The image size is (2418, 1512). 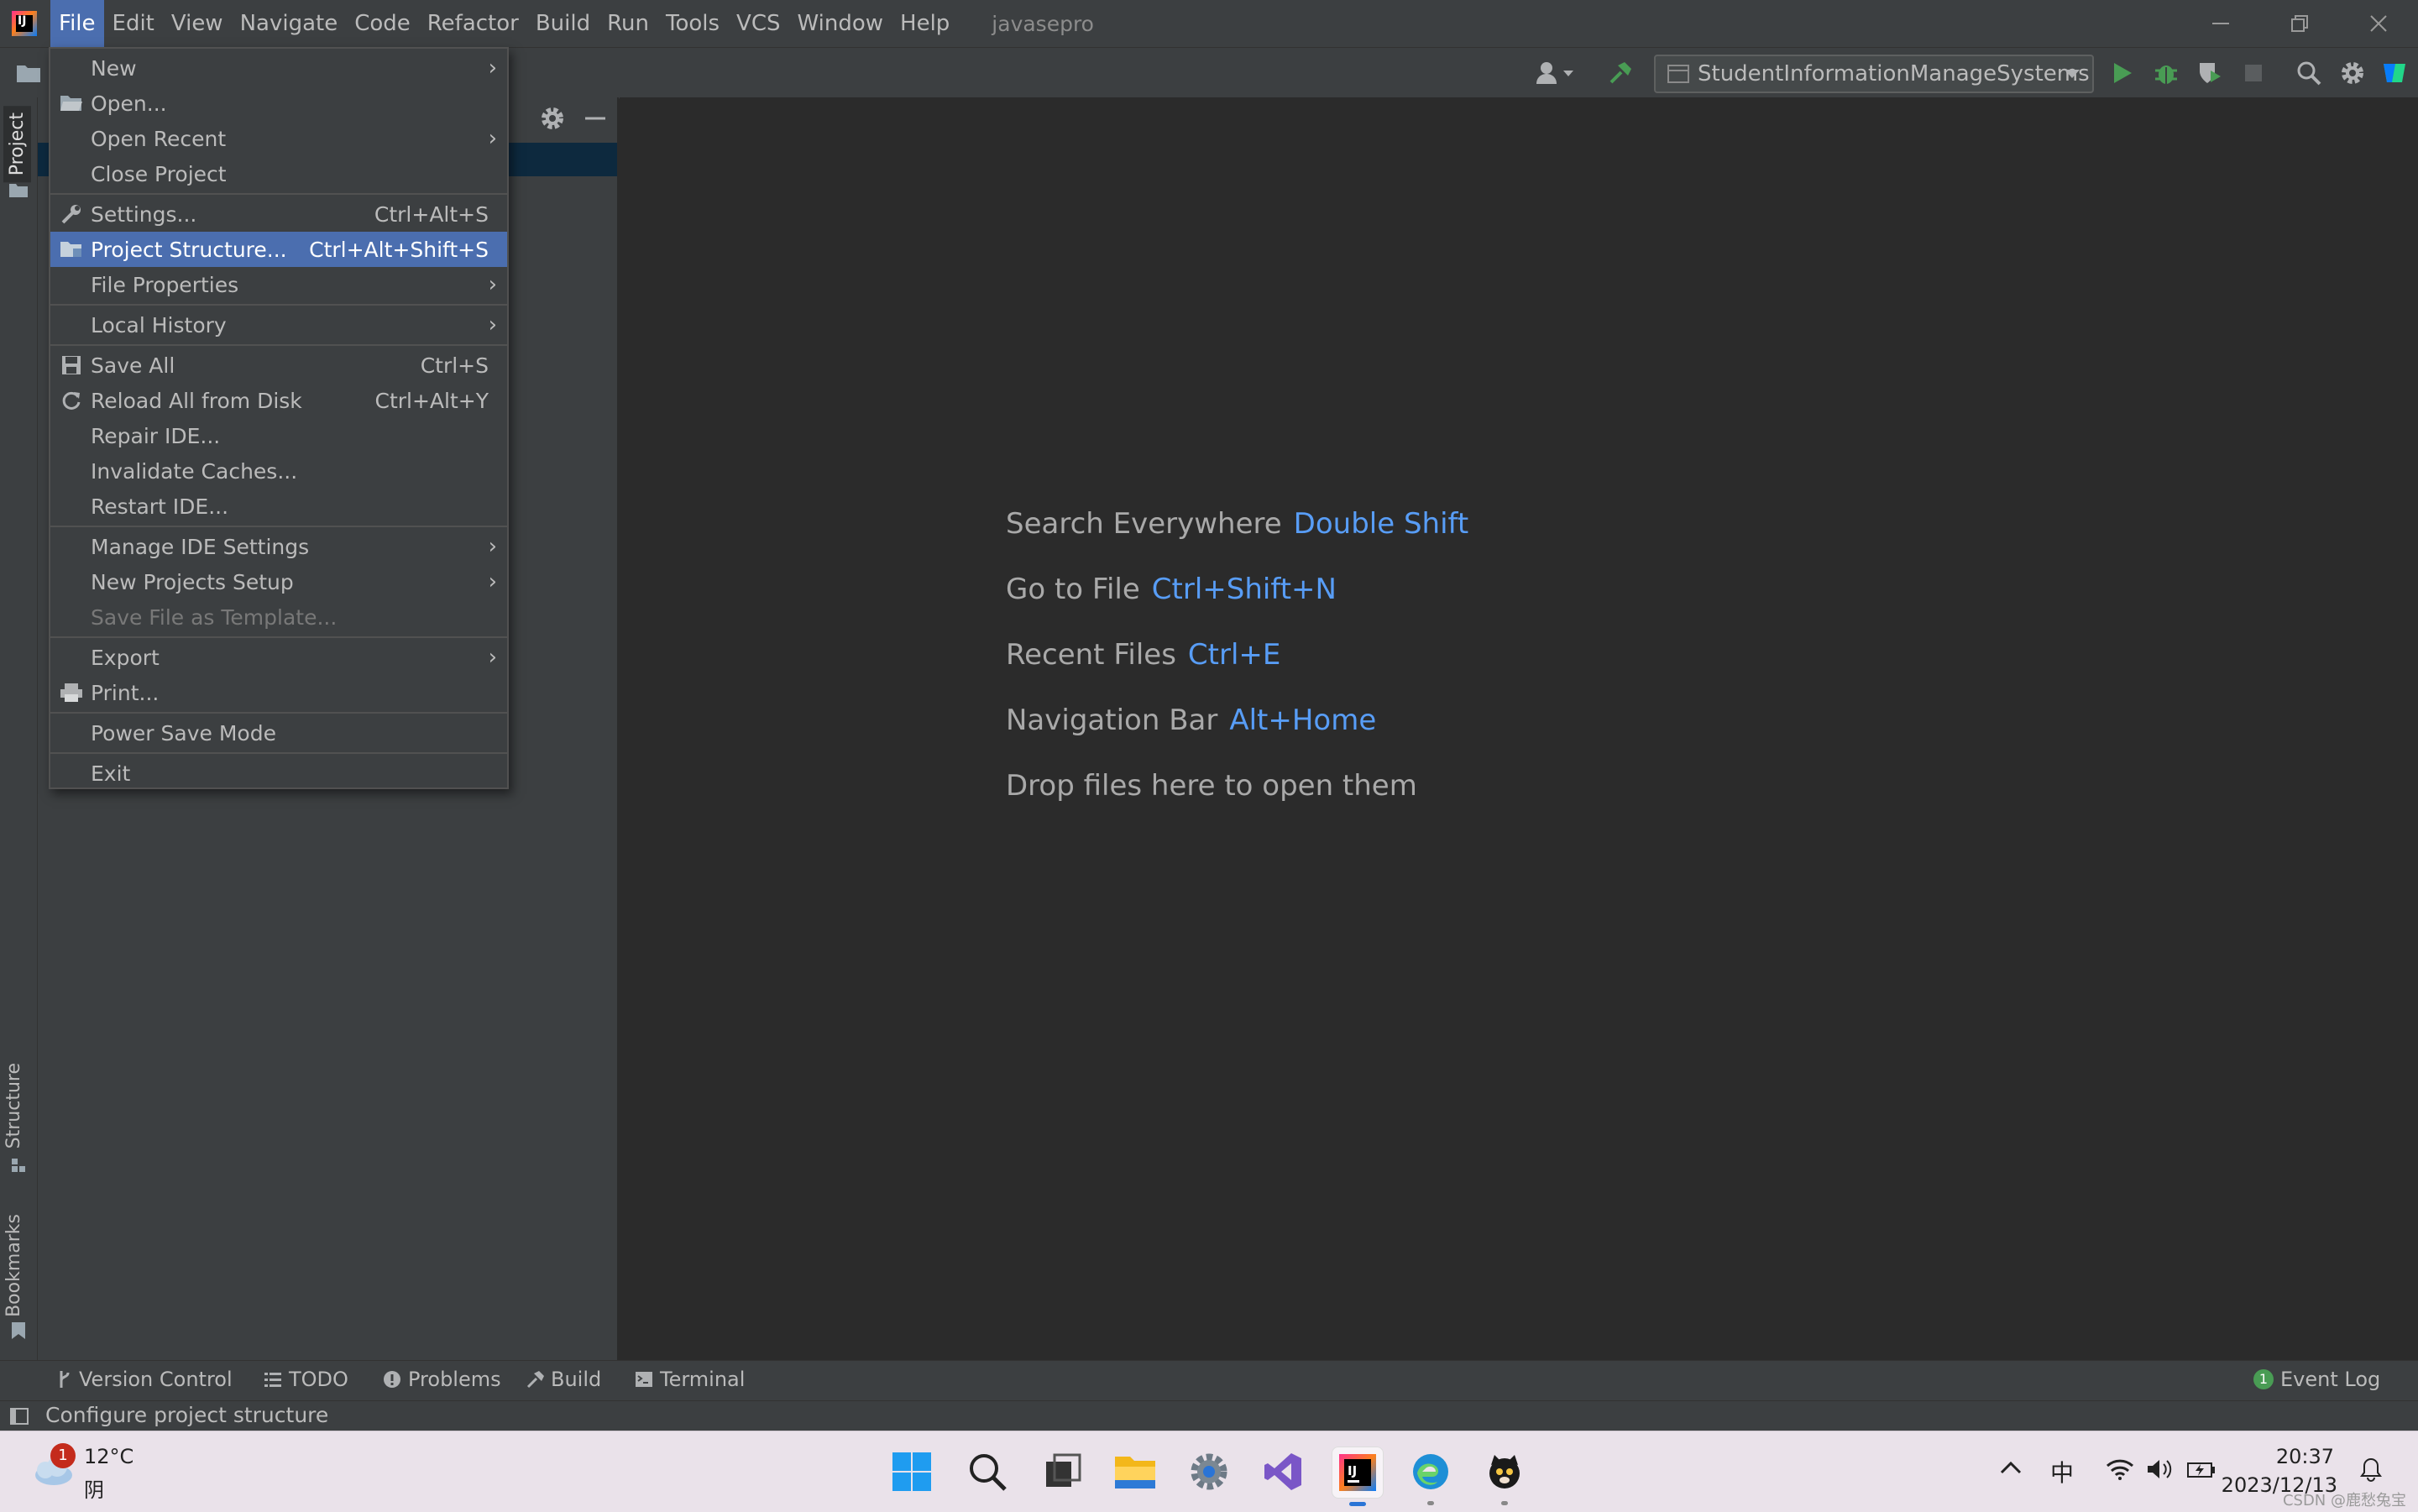 What do you see at coordinates (278, 581) in the screenshot?
I see `menu-item-new-projects-setup: New Projects Setup ›` at bounding box center [278, 581].